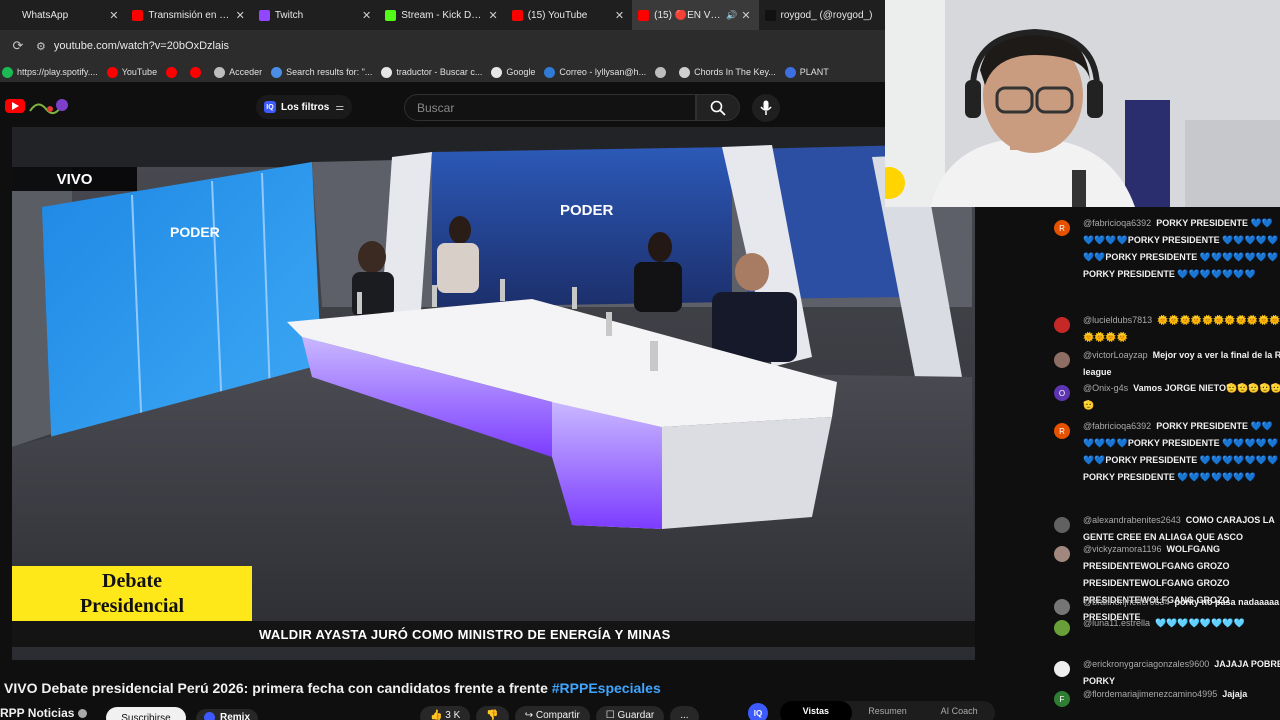 Image resolution: width=1280 pixels, height=720 pixels. Describe the element at coordinates (1150, 694) in the screenshot. I see `chat-author: @flordemariajimenezcamino4995` at that location.